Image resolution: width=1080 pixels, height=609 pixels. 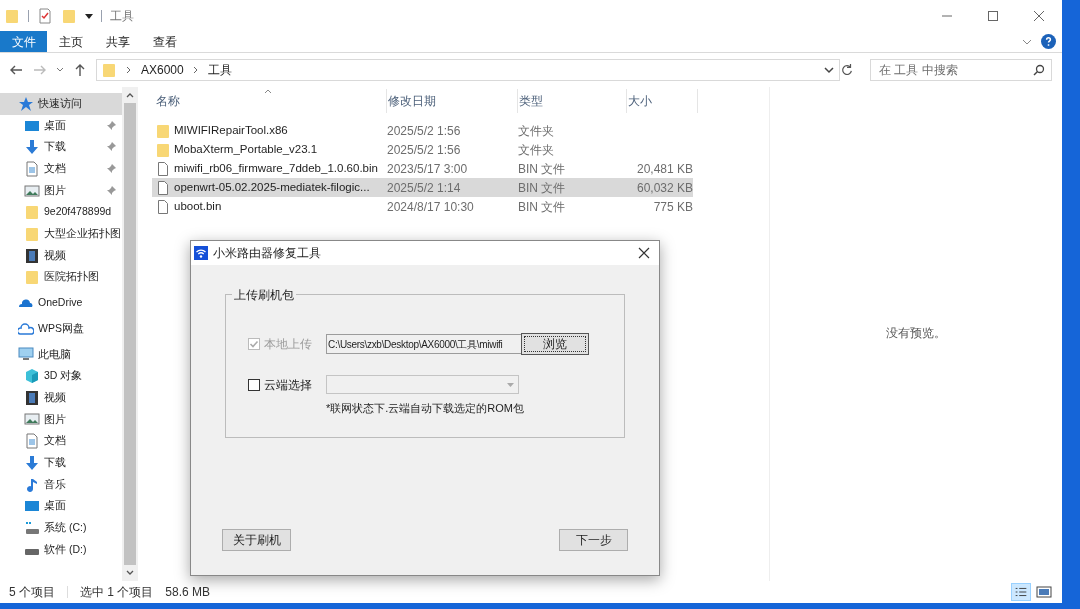 I want to click on document-icon, so click(x=32, y=168).